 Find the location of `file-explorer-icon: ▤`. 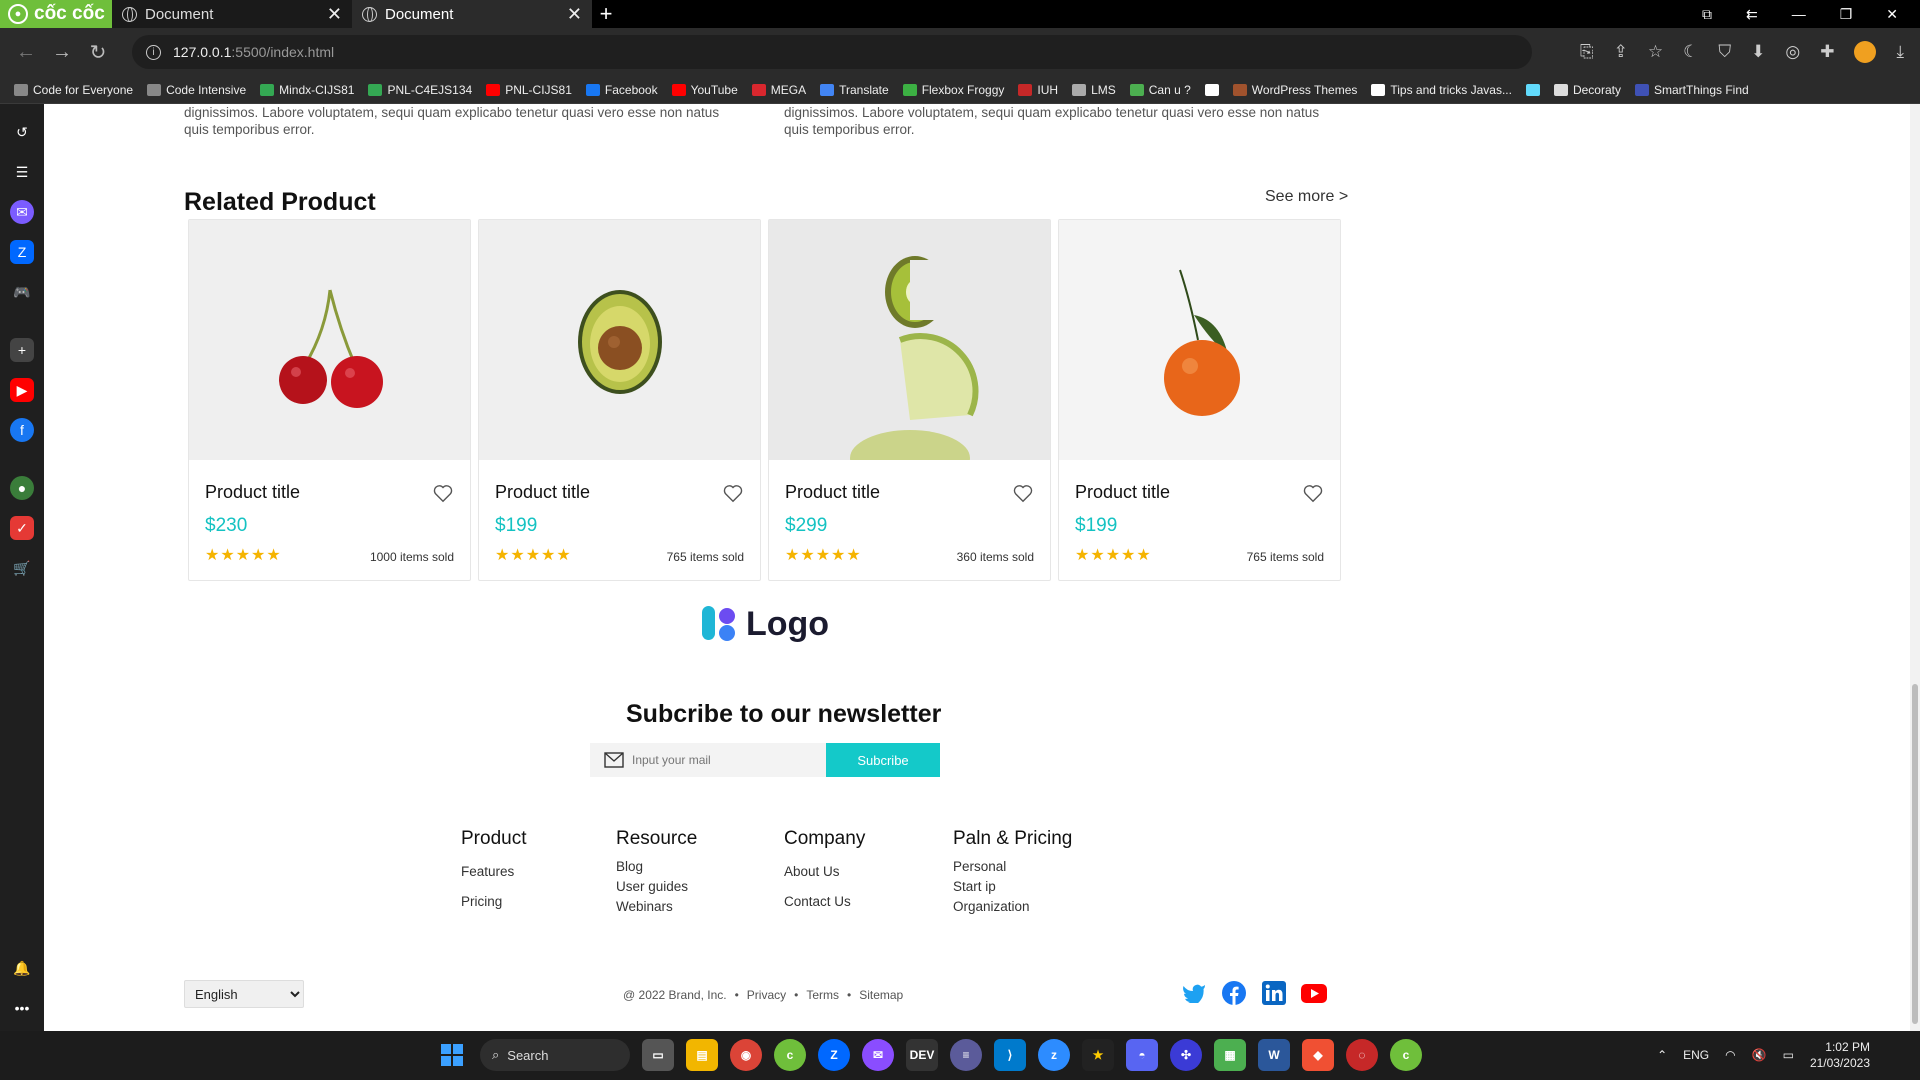

file-explorer-icon: ▤ is located at coordinates (702, 1055).